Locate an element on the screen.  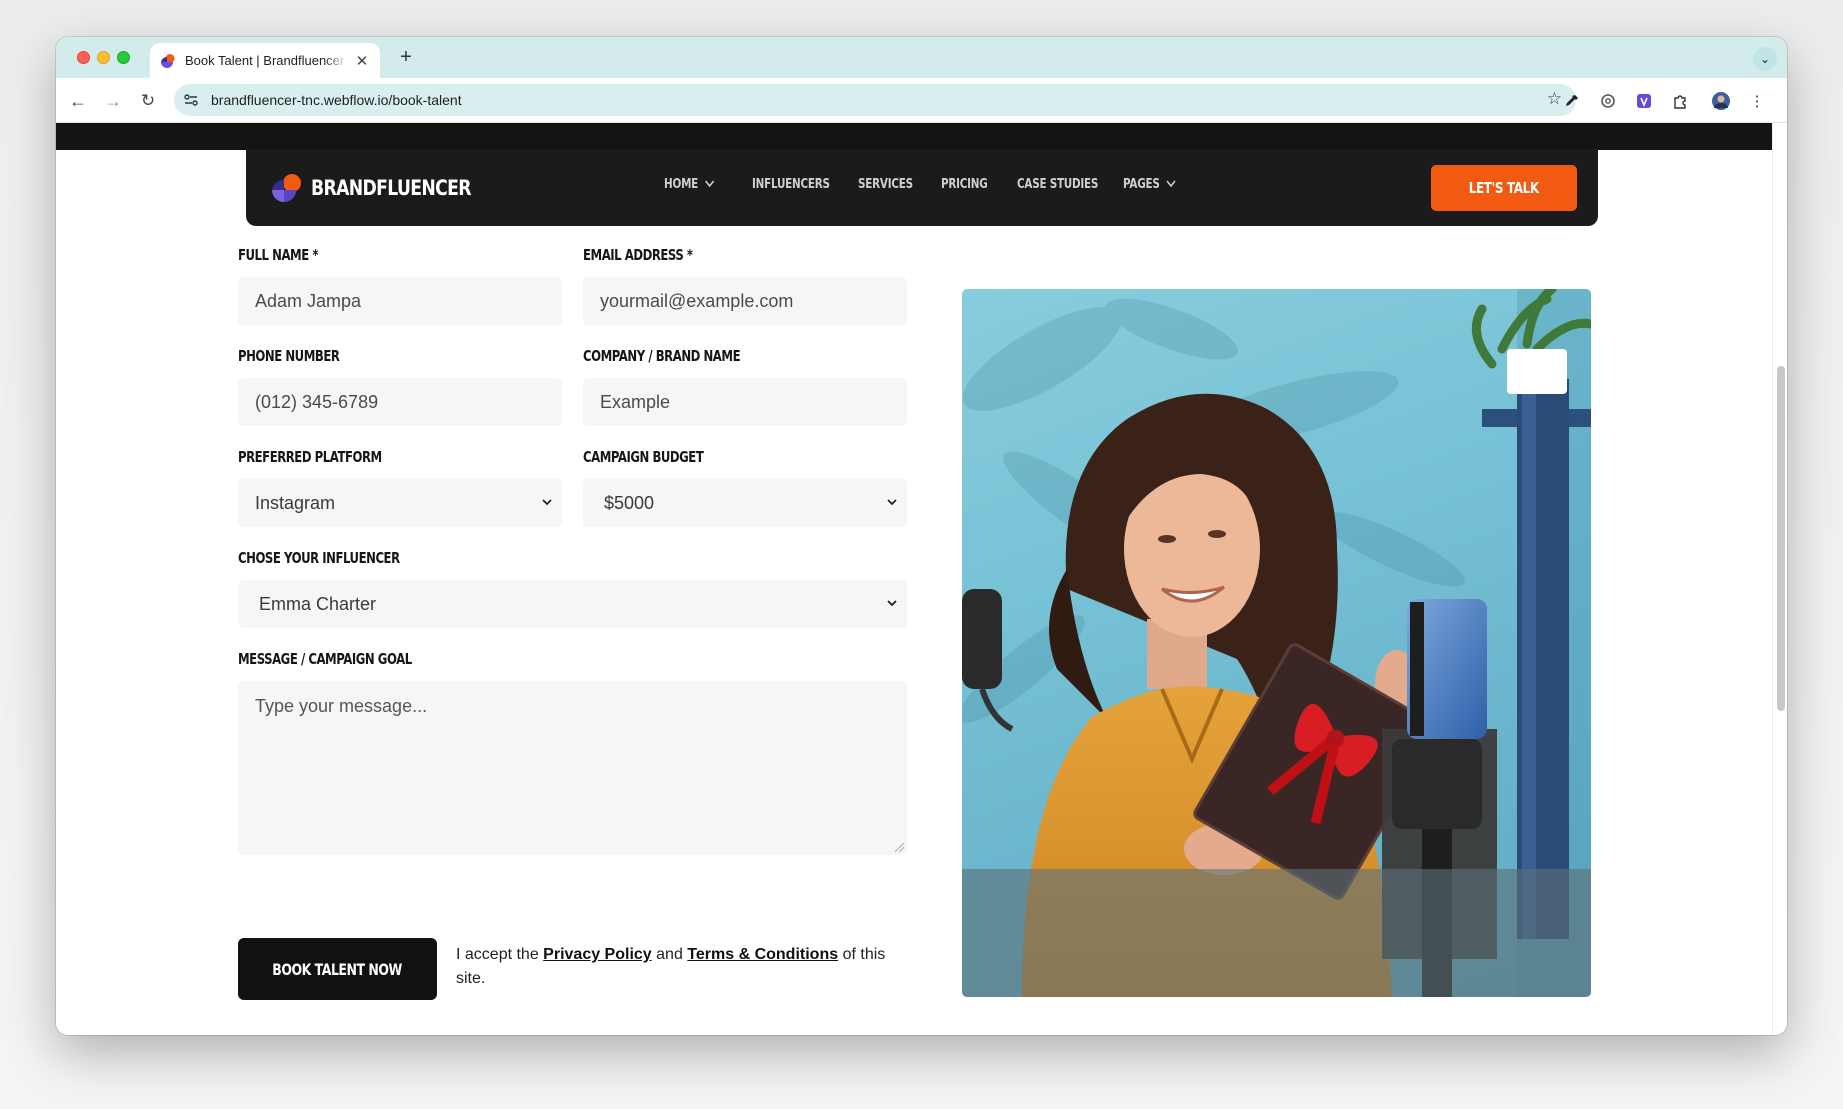
company-placeholder: Example is located at coordinates (635, 401).